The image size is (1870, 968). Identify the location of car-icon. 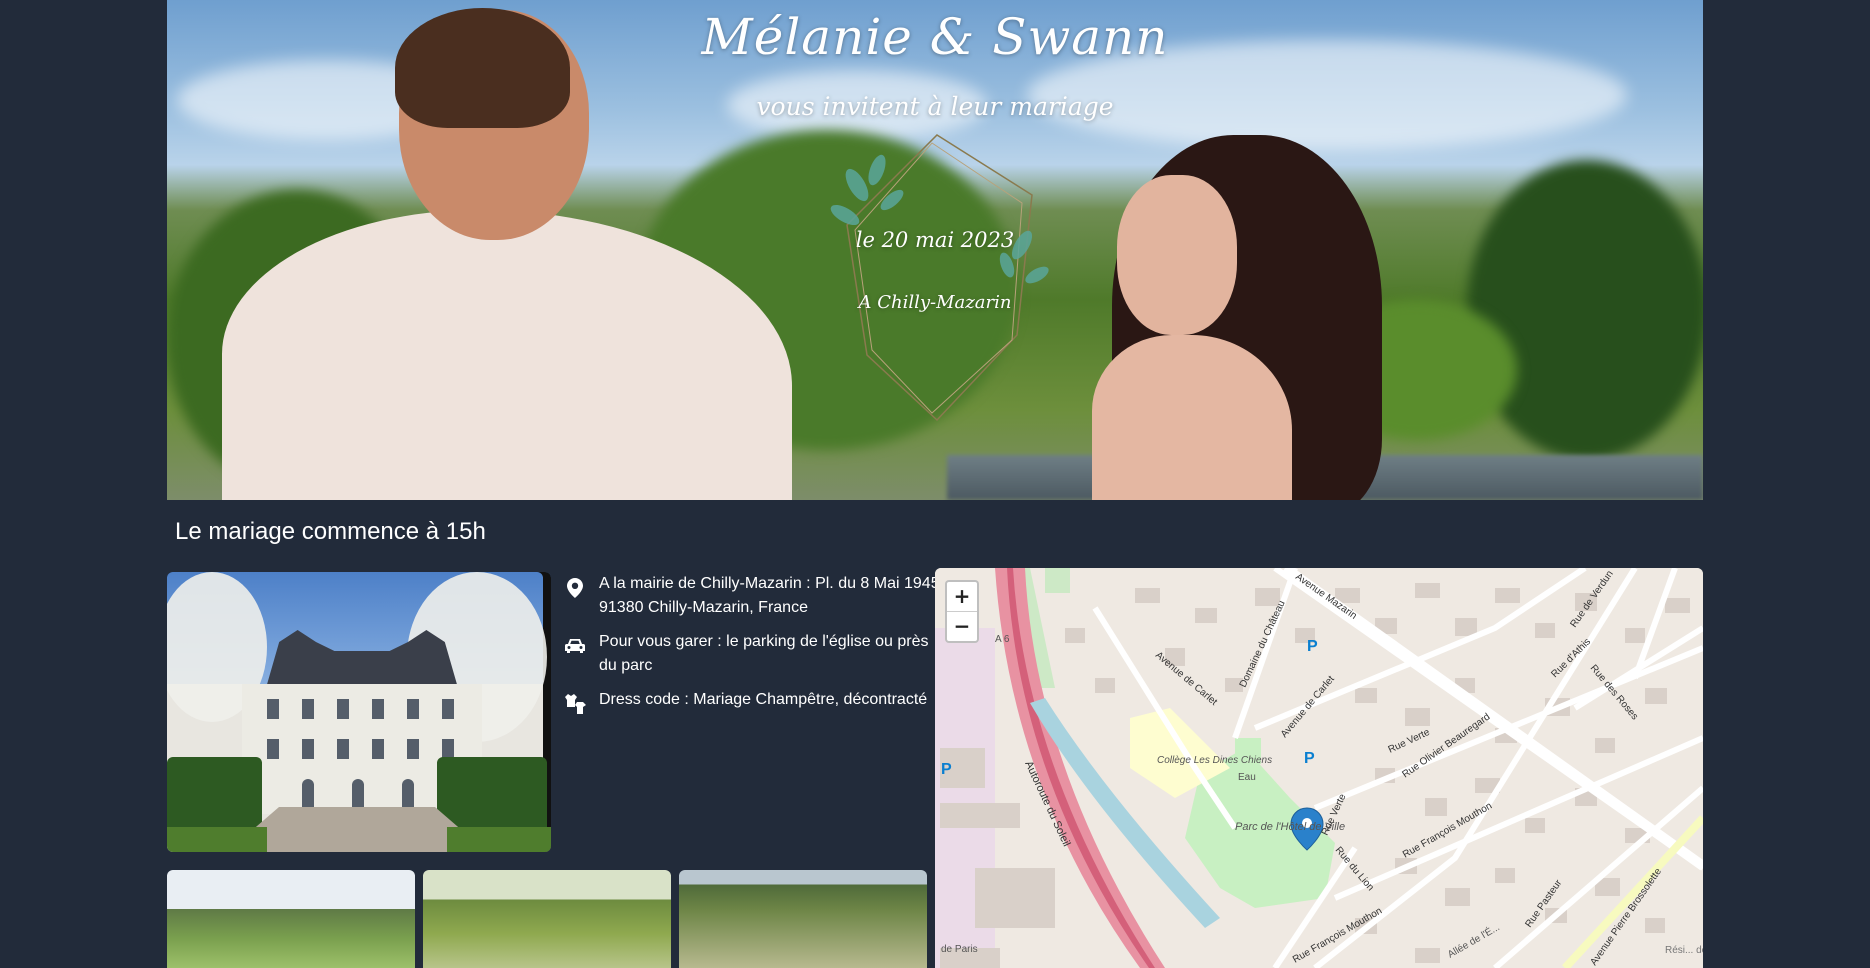
(575, 646).